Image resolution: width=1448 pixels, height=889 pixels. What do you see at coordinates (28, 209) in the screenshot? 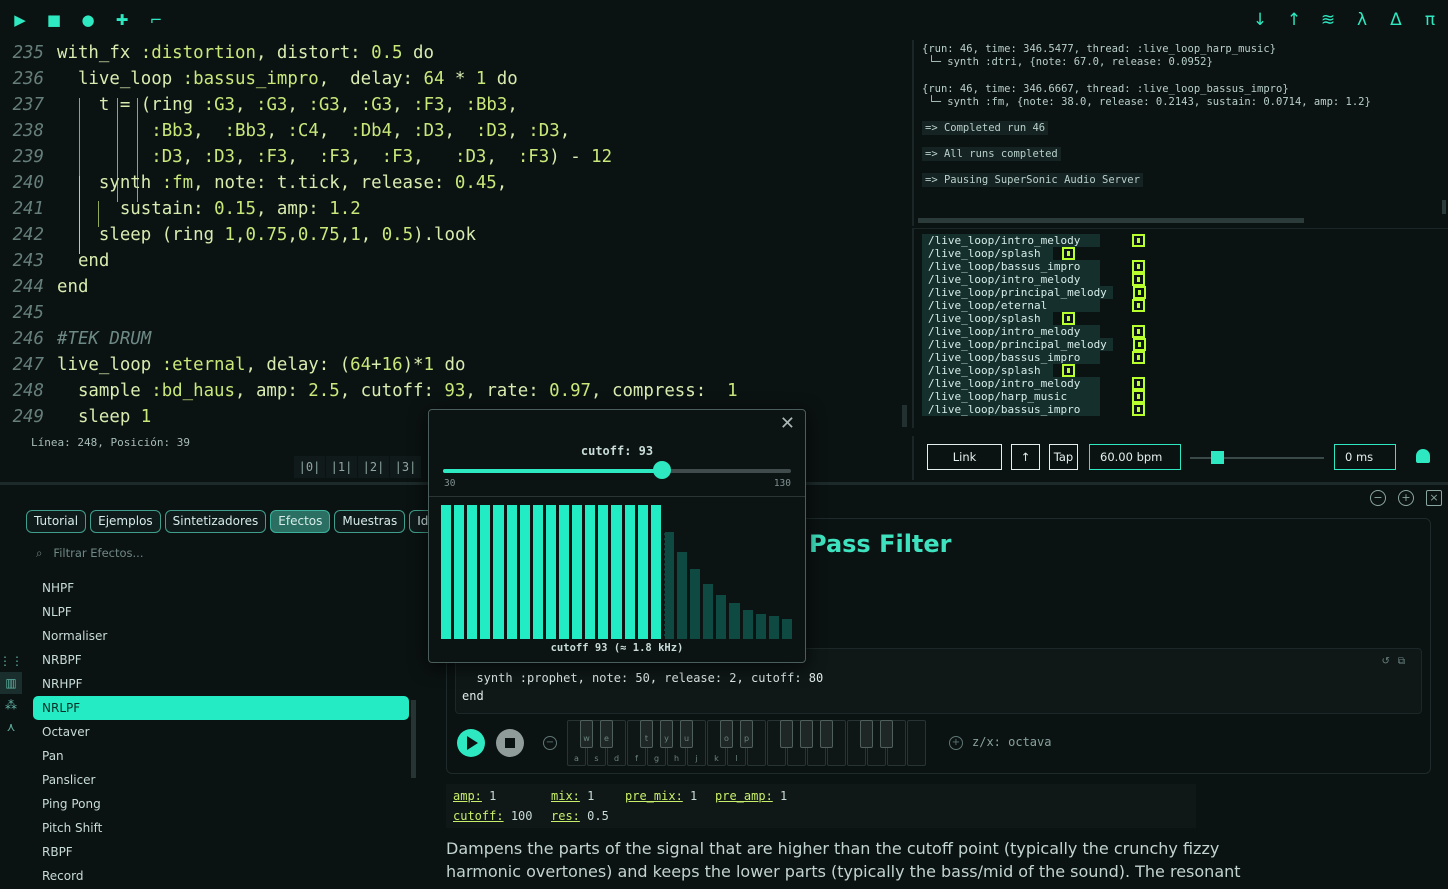
I see `line-number: 241` at bounding box center [28, 209].